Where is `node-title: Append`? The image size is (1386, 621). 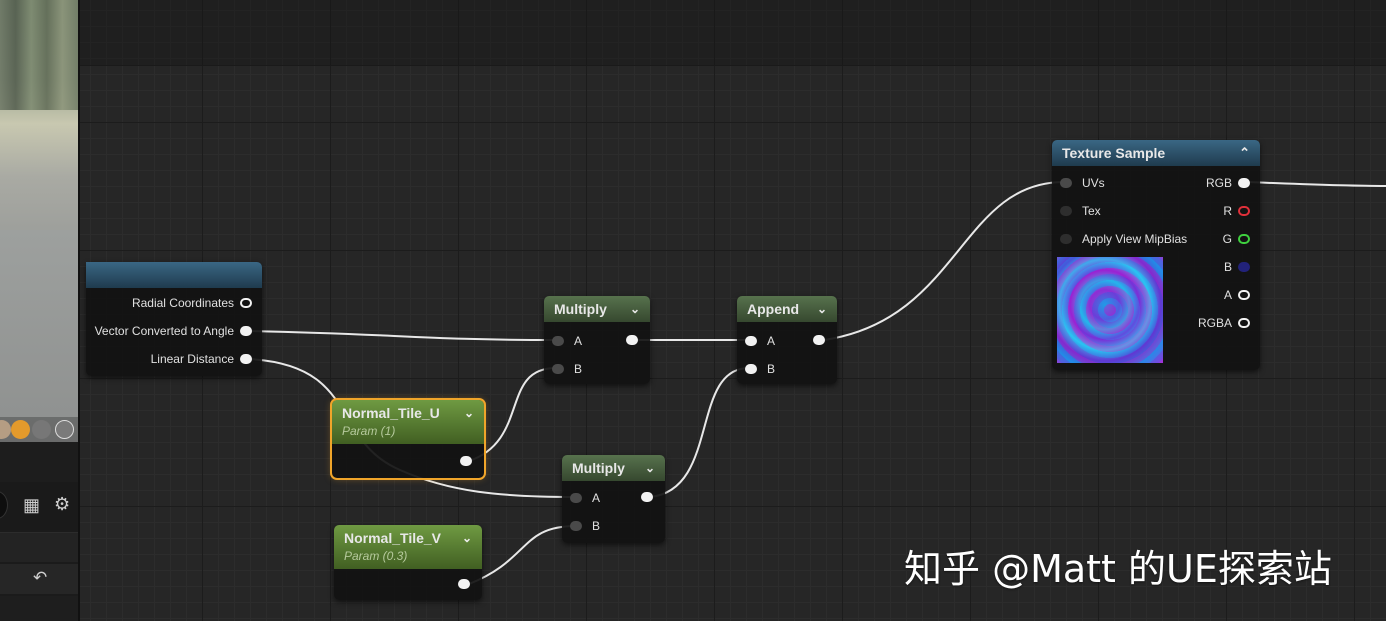
node-title: Append is located at coordinates (773, 309).